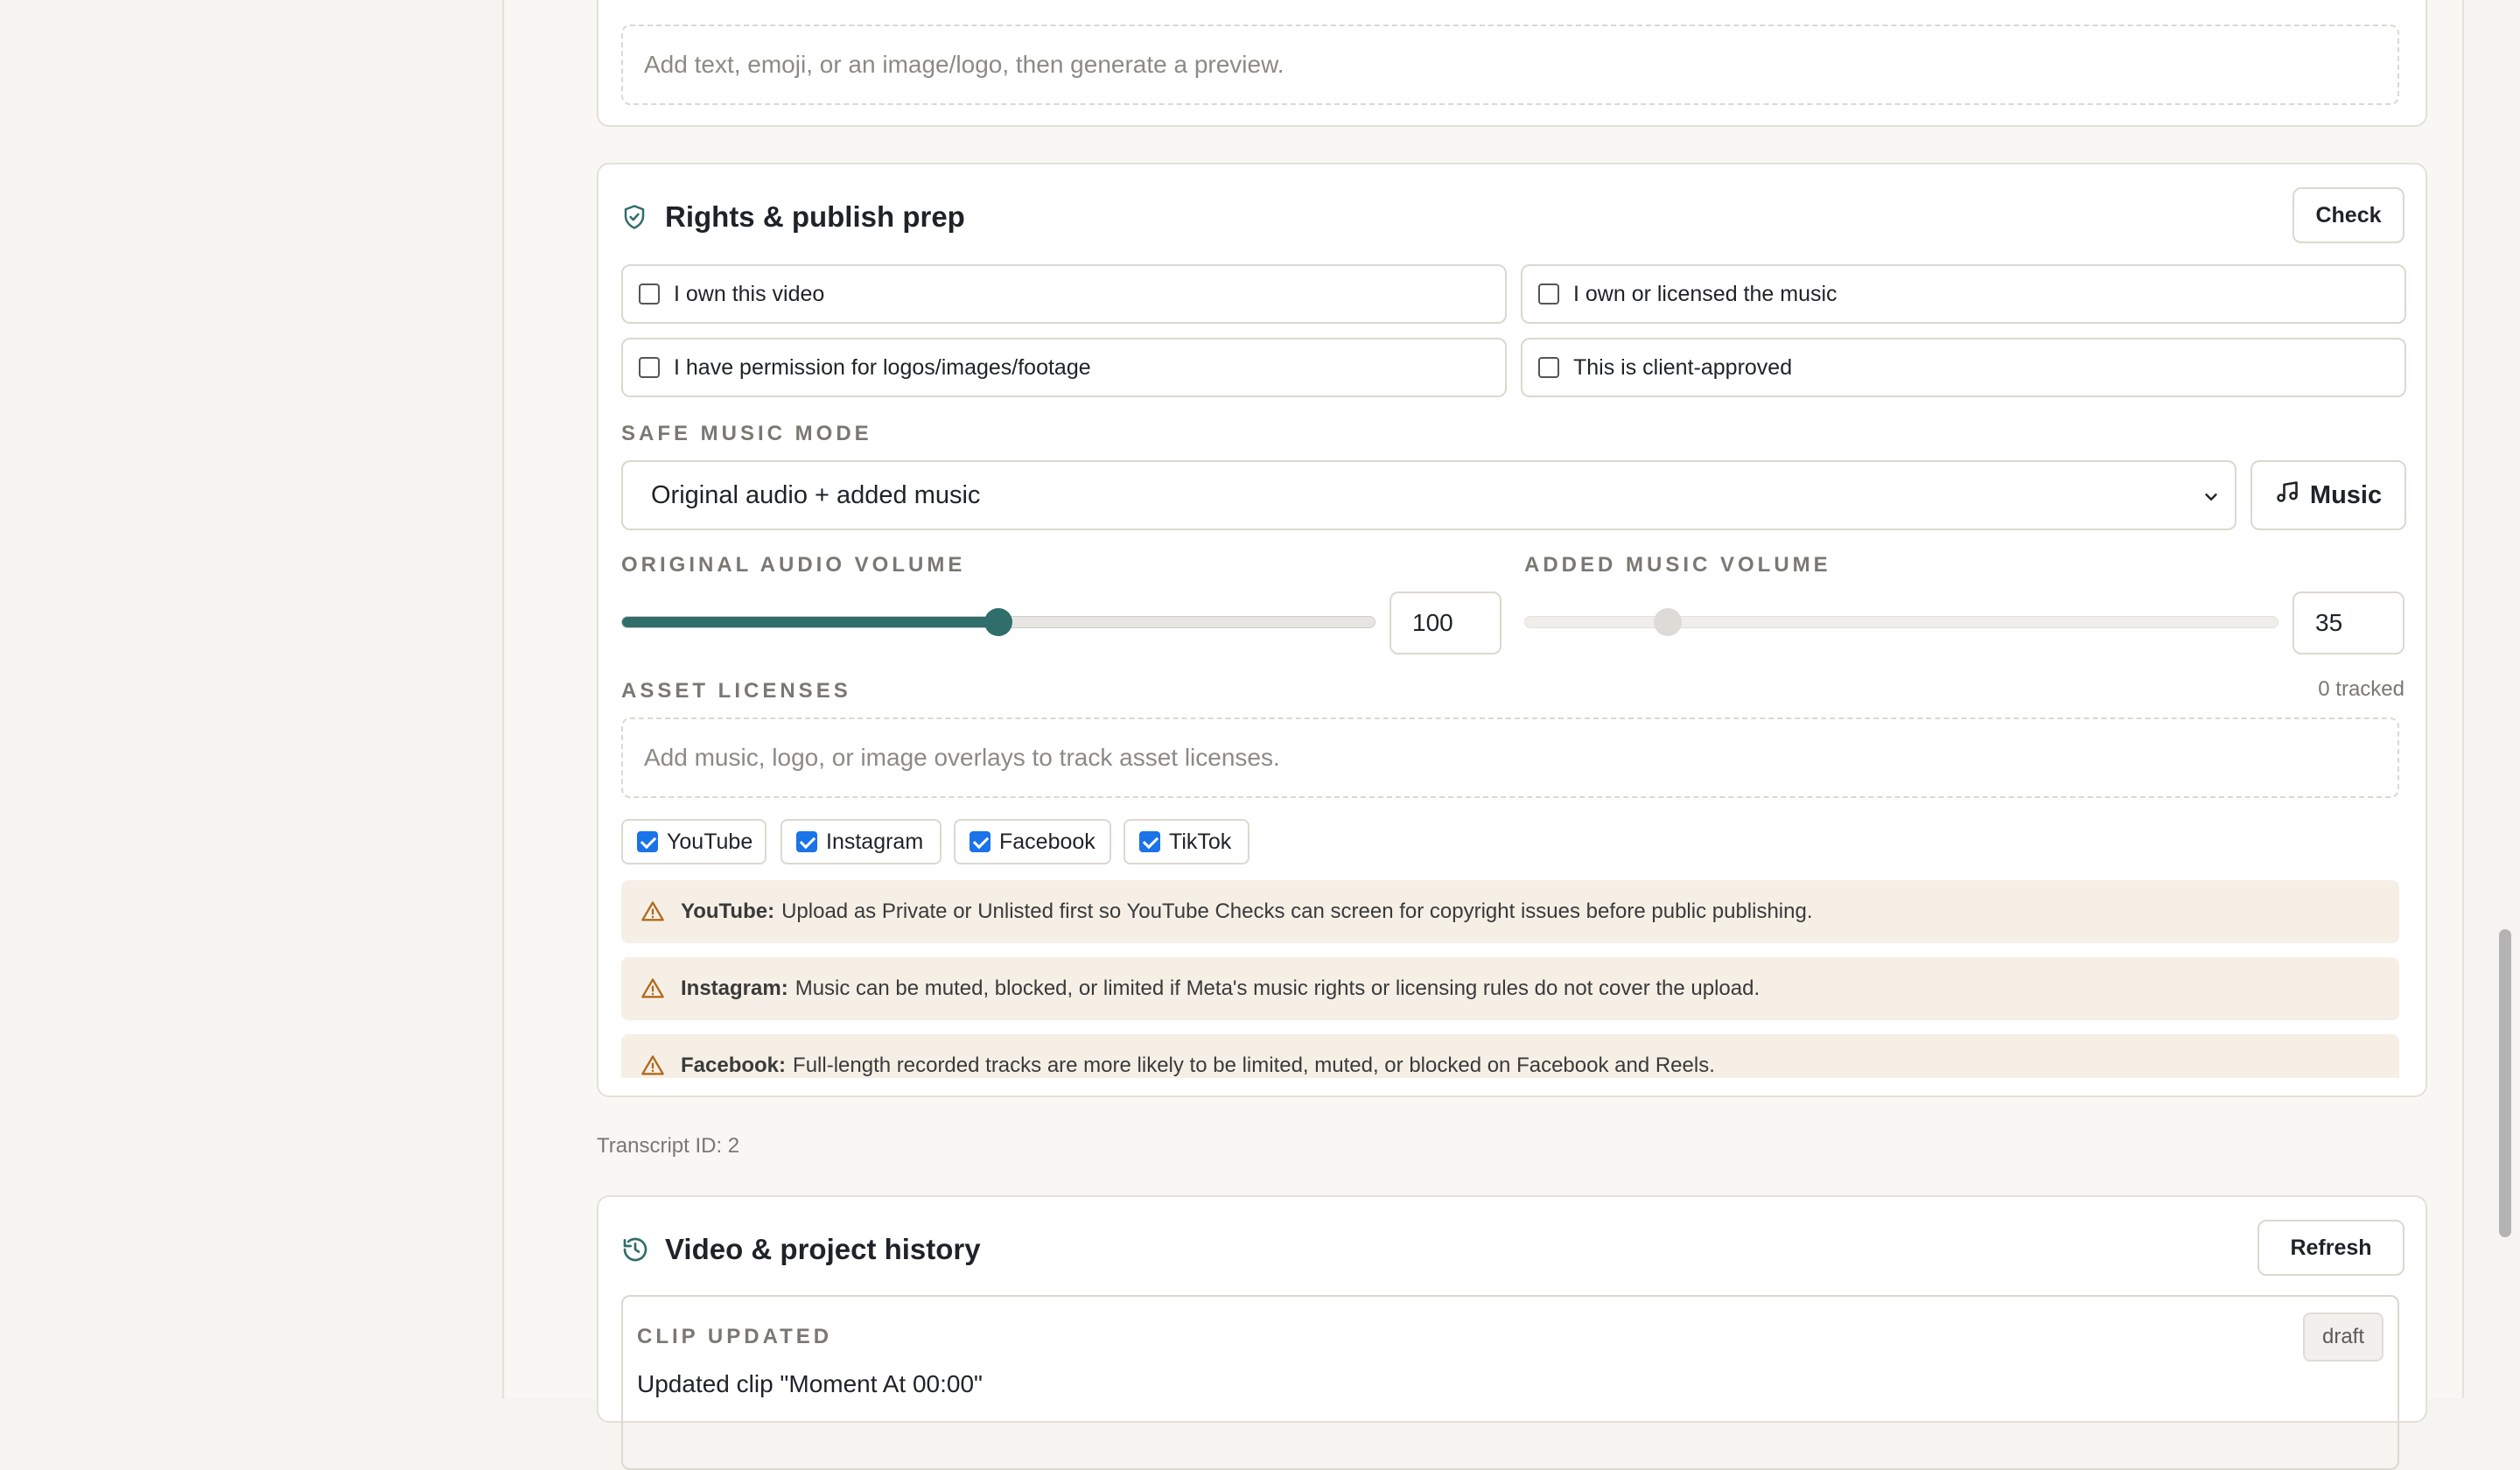 This screenshot has height=1470, width=2520. I want to click on history-item-text: Updated clip "Moment At 00:00", so click(810, 1383).